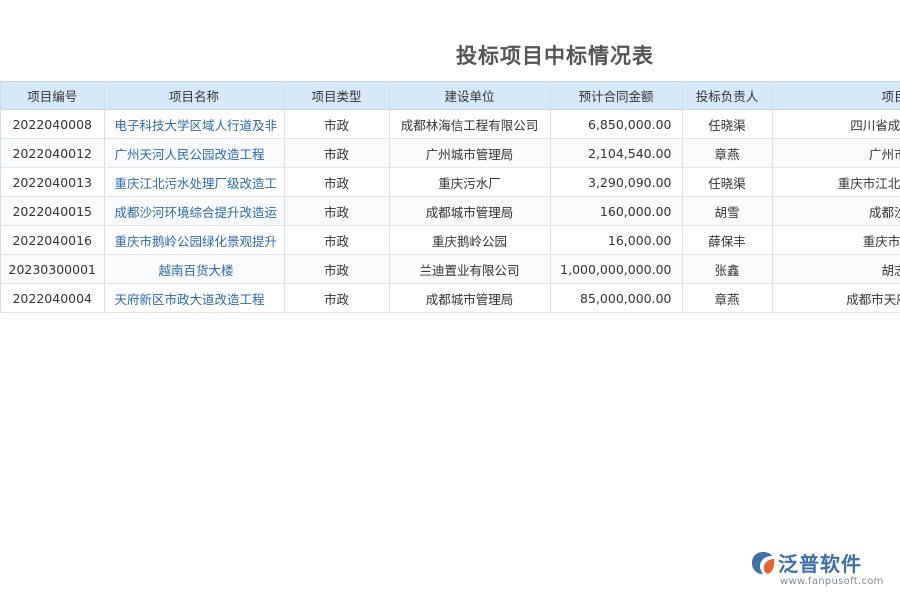 The width and height of the screenshot is (900, 600). I want to click on cell-id: 2022040012, so click(53, 153).